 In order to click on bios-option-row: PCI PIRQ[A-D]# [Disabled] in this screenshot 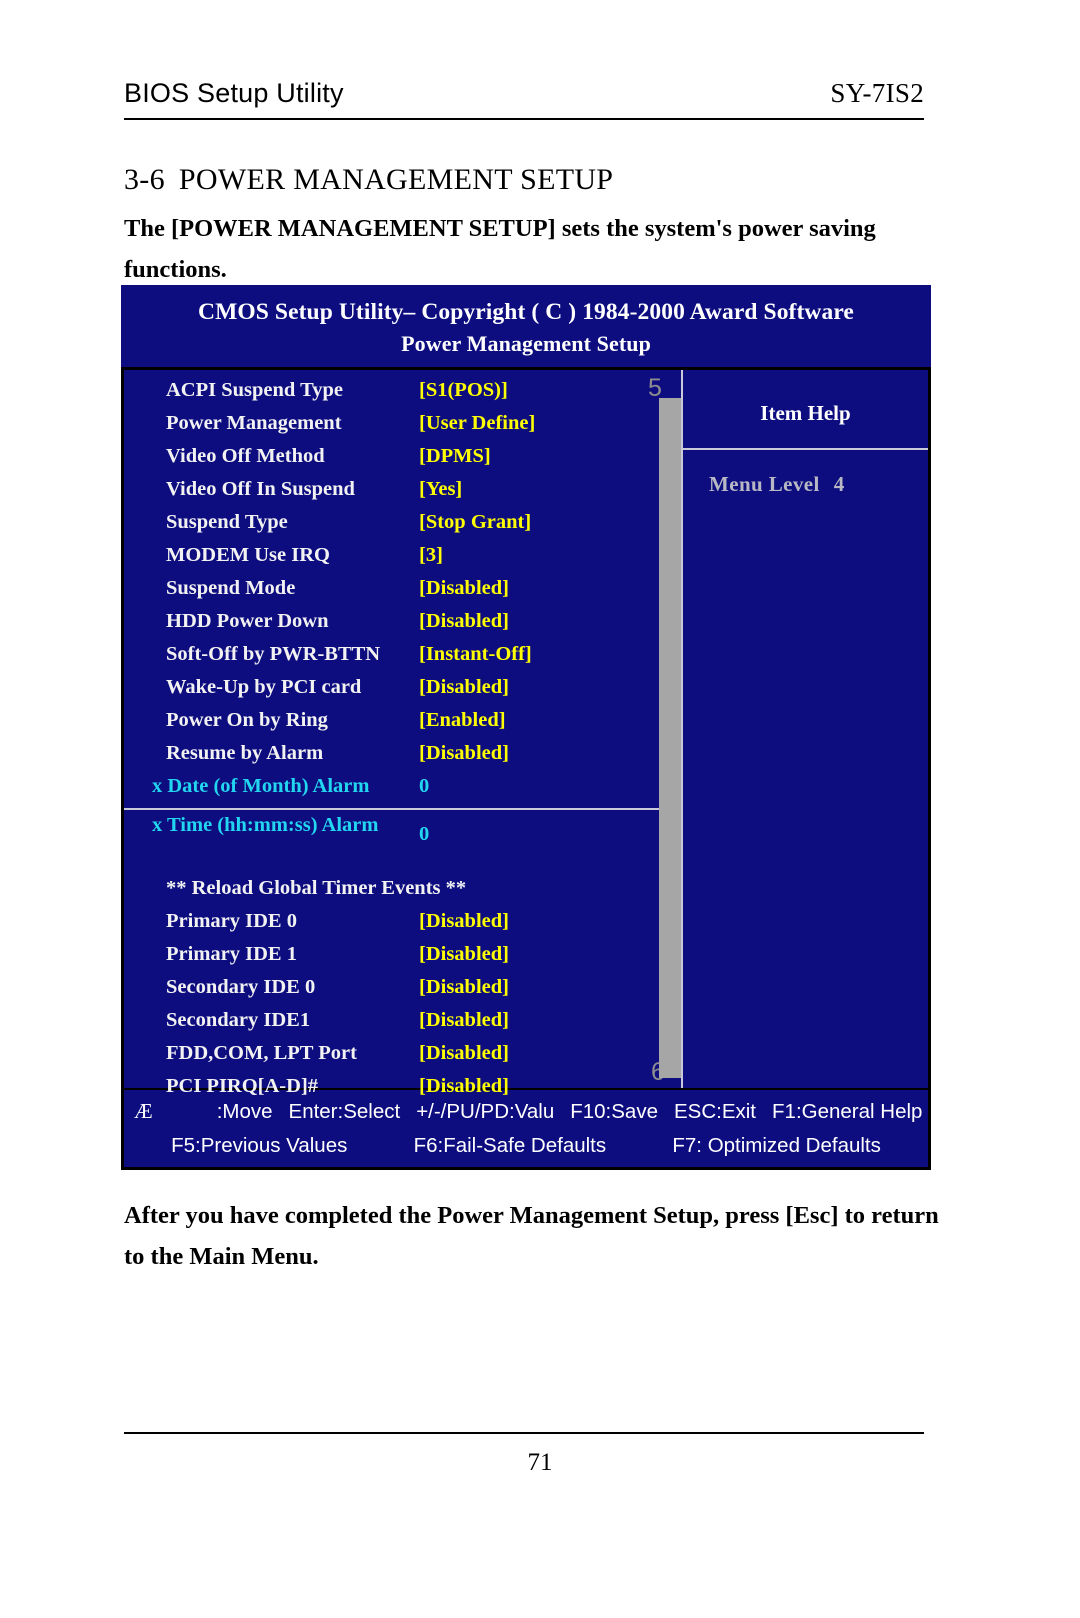, I will do `click(402, 1091)`.